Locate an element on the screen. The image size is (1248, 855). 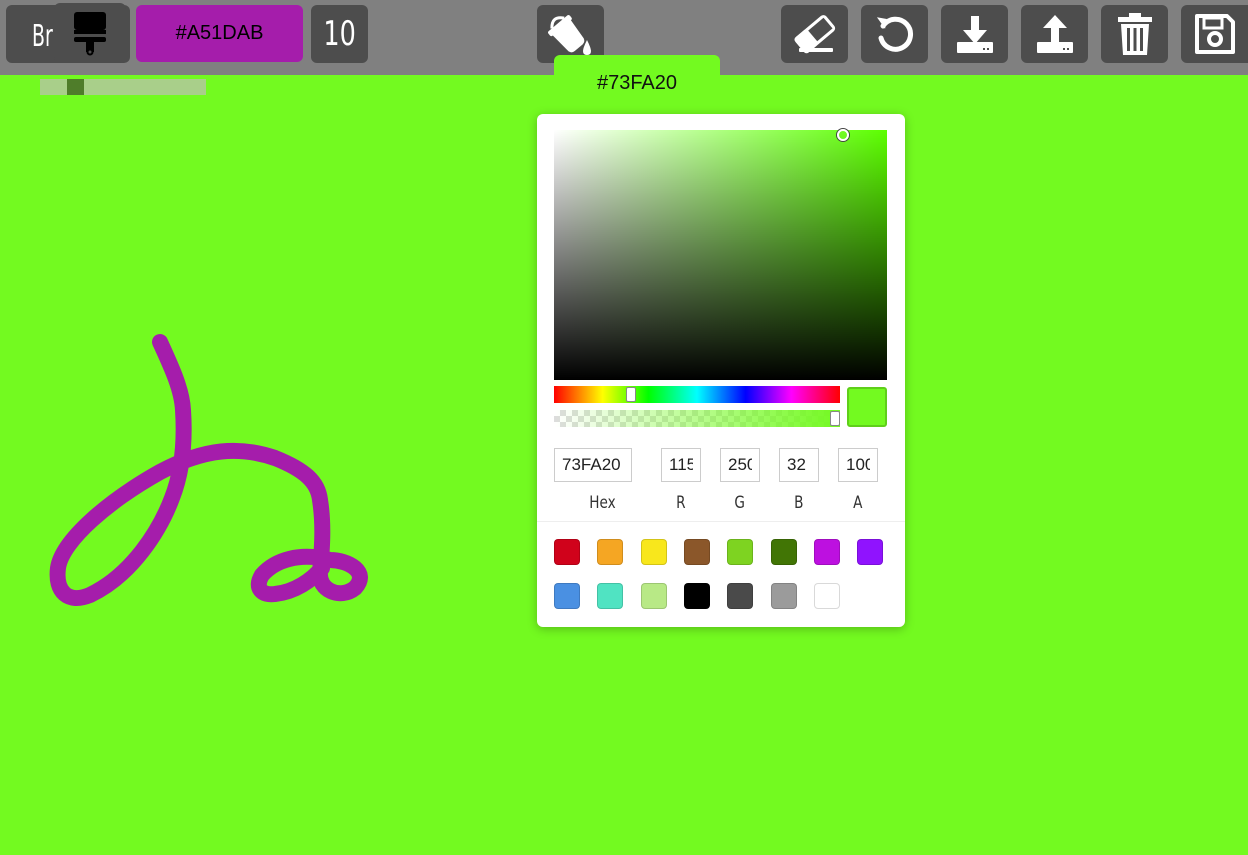
brush-size-slider-thumb is located at coordinates (75, 87).